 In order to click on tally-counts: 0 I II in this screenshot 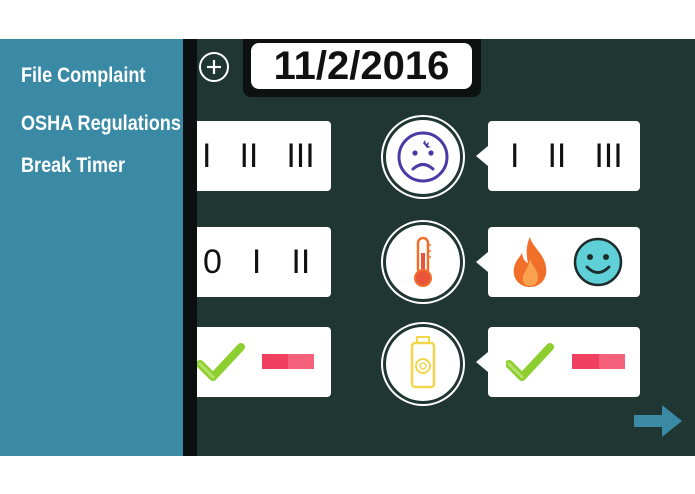, I will do `click(256, 262)`.